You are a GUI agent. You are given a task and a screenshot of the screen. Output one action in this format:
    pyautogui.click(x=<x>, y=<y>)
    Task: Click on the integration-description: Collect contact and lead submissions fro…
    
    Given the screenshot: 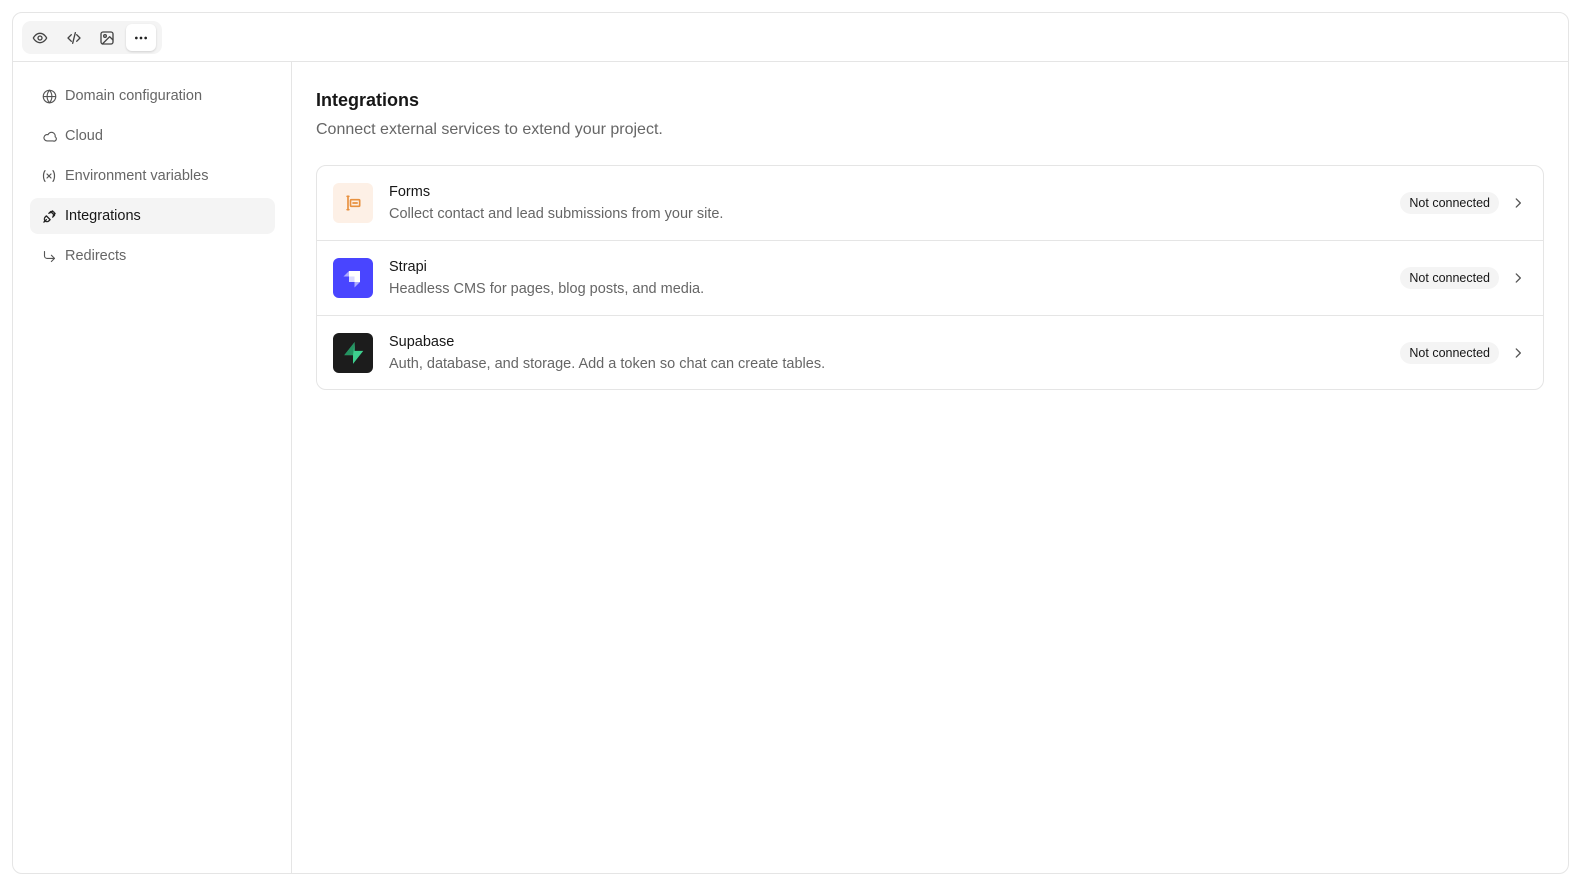 What is the action you would take?
    pyautogui.click(x=556, y=214)
    